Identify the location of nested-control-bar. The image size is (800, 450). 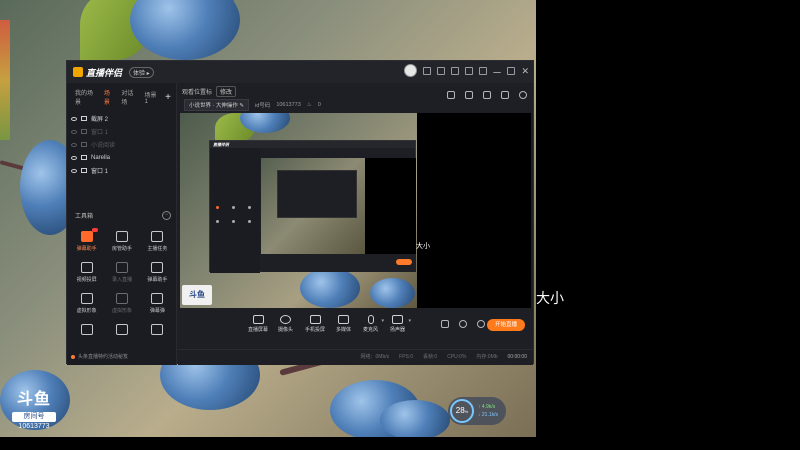
(338, 263).